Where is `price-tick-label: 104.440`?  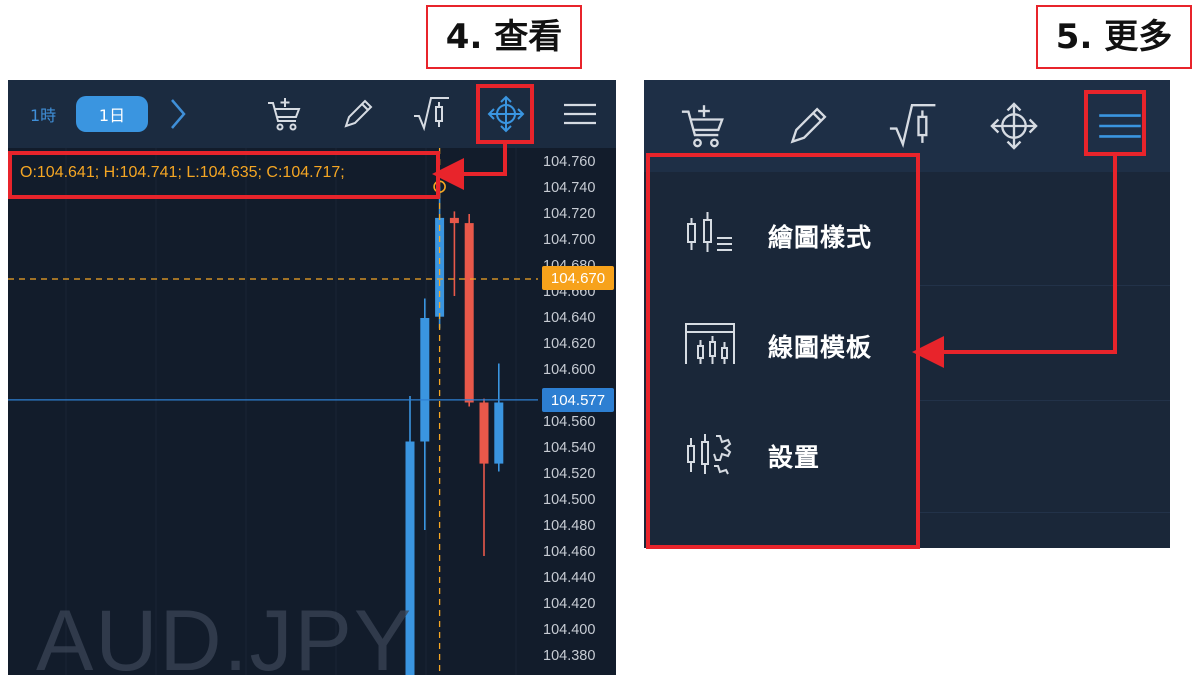
price-tick-label: 104.440 is located at coordinates (569, 578).